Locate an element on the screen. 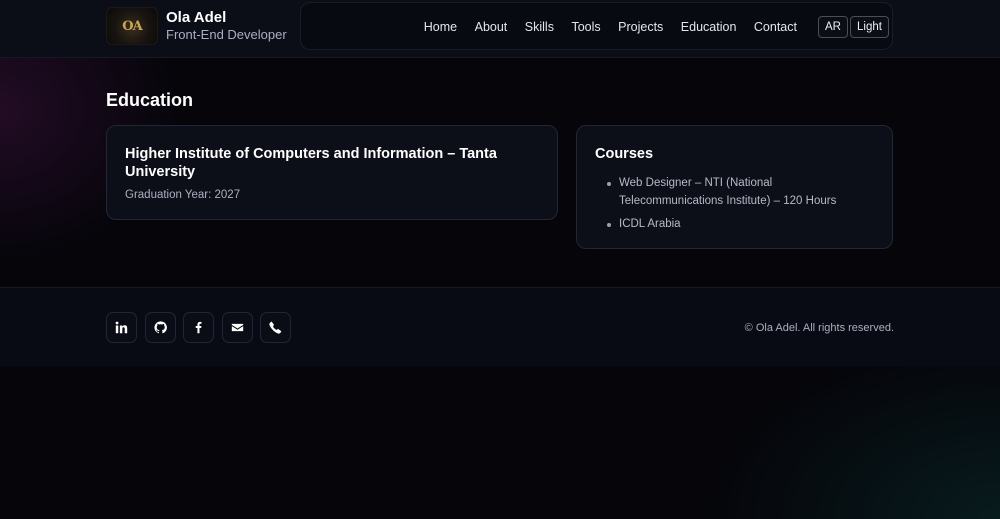  course-item: ICDL Arabia is located at coordinates (734, 225).